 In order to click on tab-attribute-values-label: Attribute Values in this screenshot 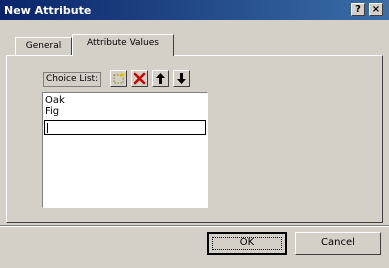, I will do `click(122, 43)`.